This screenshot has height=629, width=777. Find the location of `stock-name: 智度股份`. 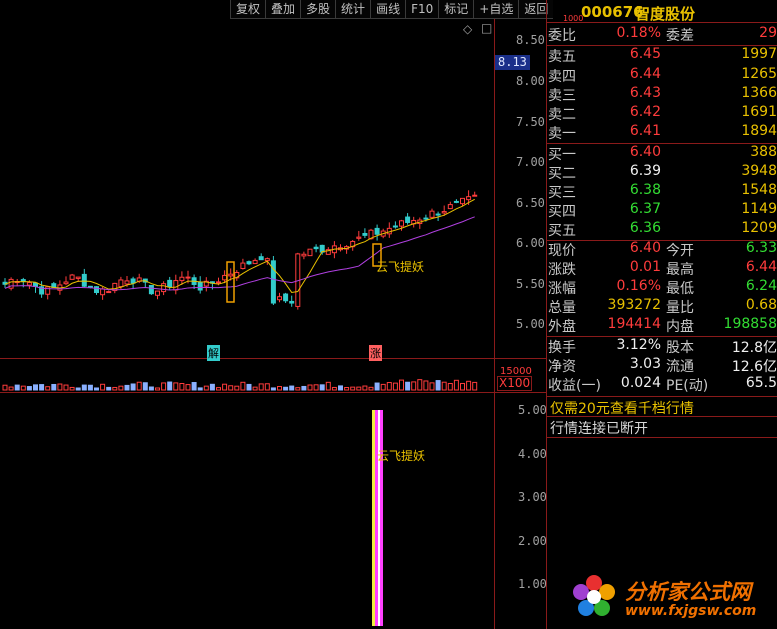

stock-name: 智度股份 is located at coordinates (665, 14).